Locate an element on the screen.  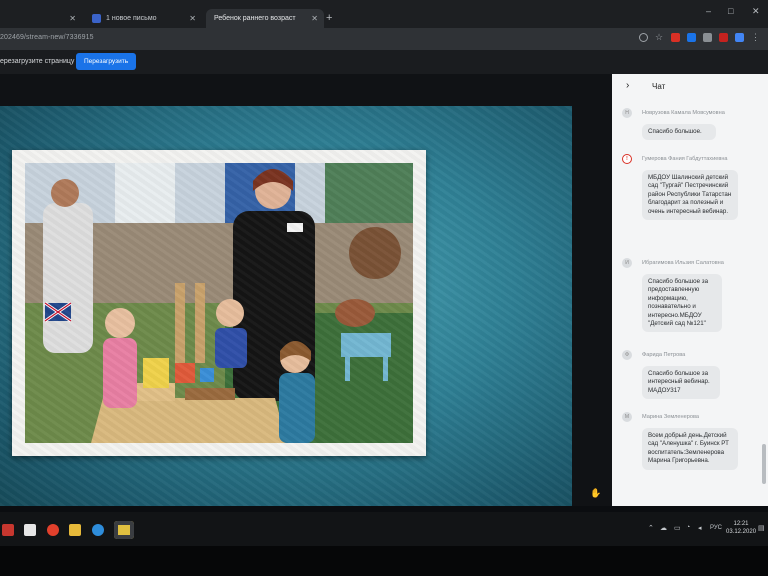
cloud-icon: ☁ is located at coordinates (663, 528).